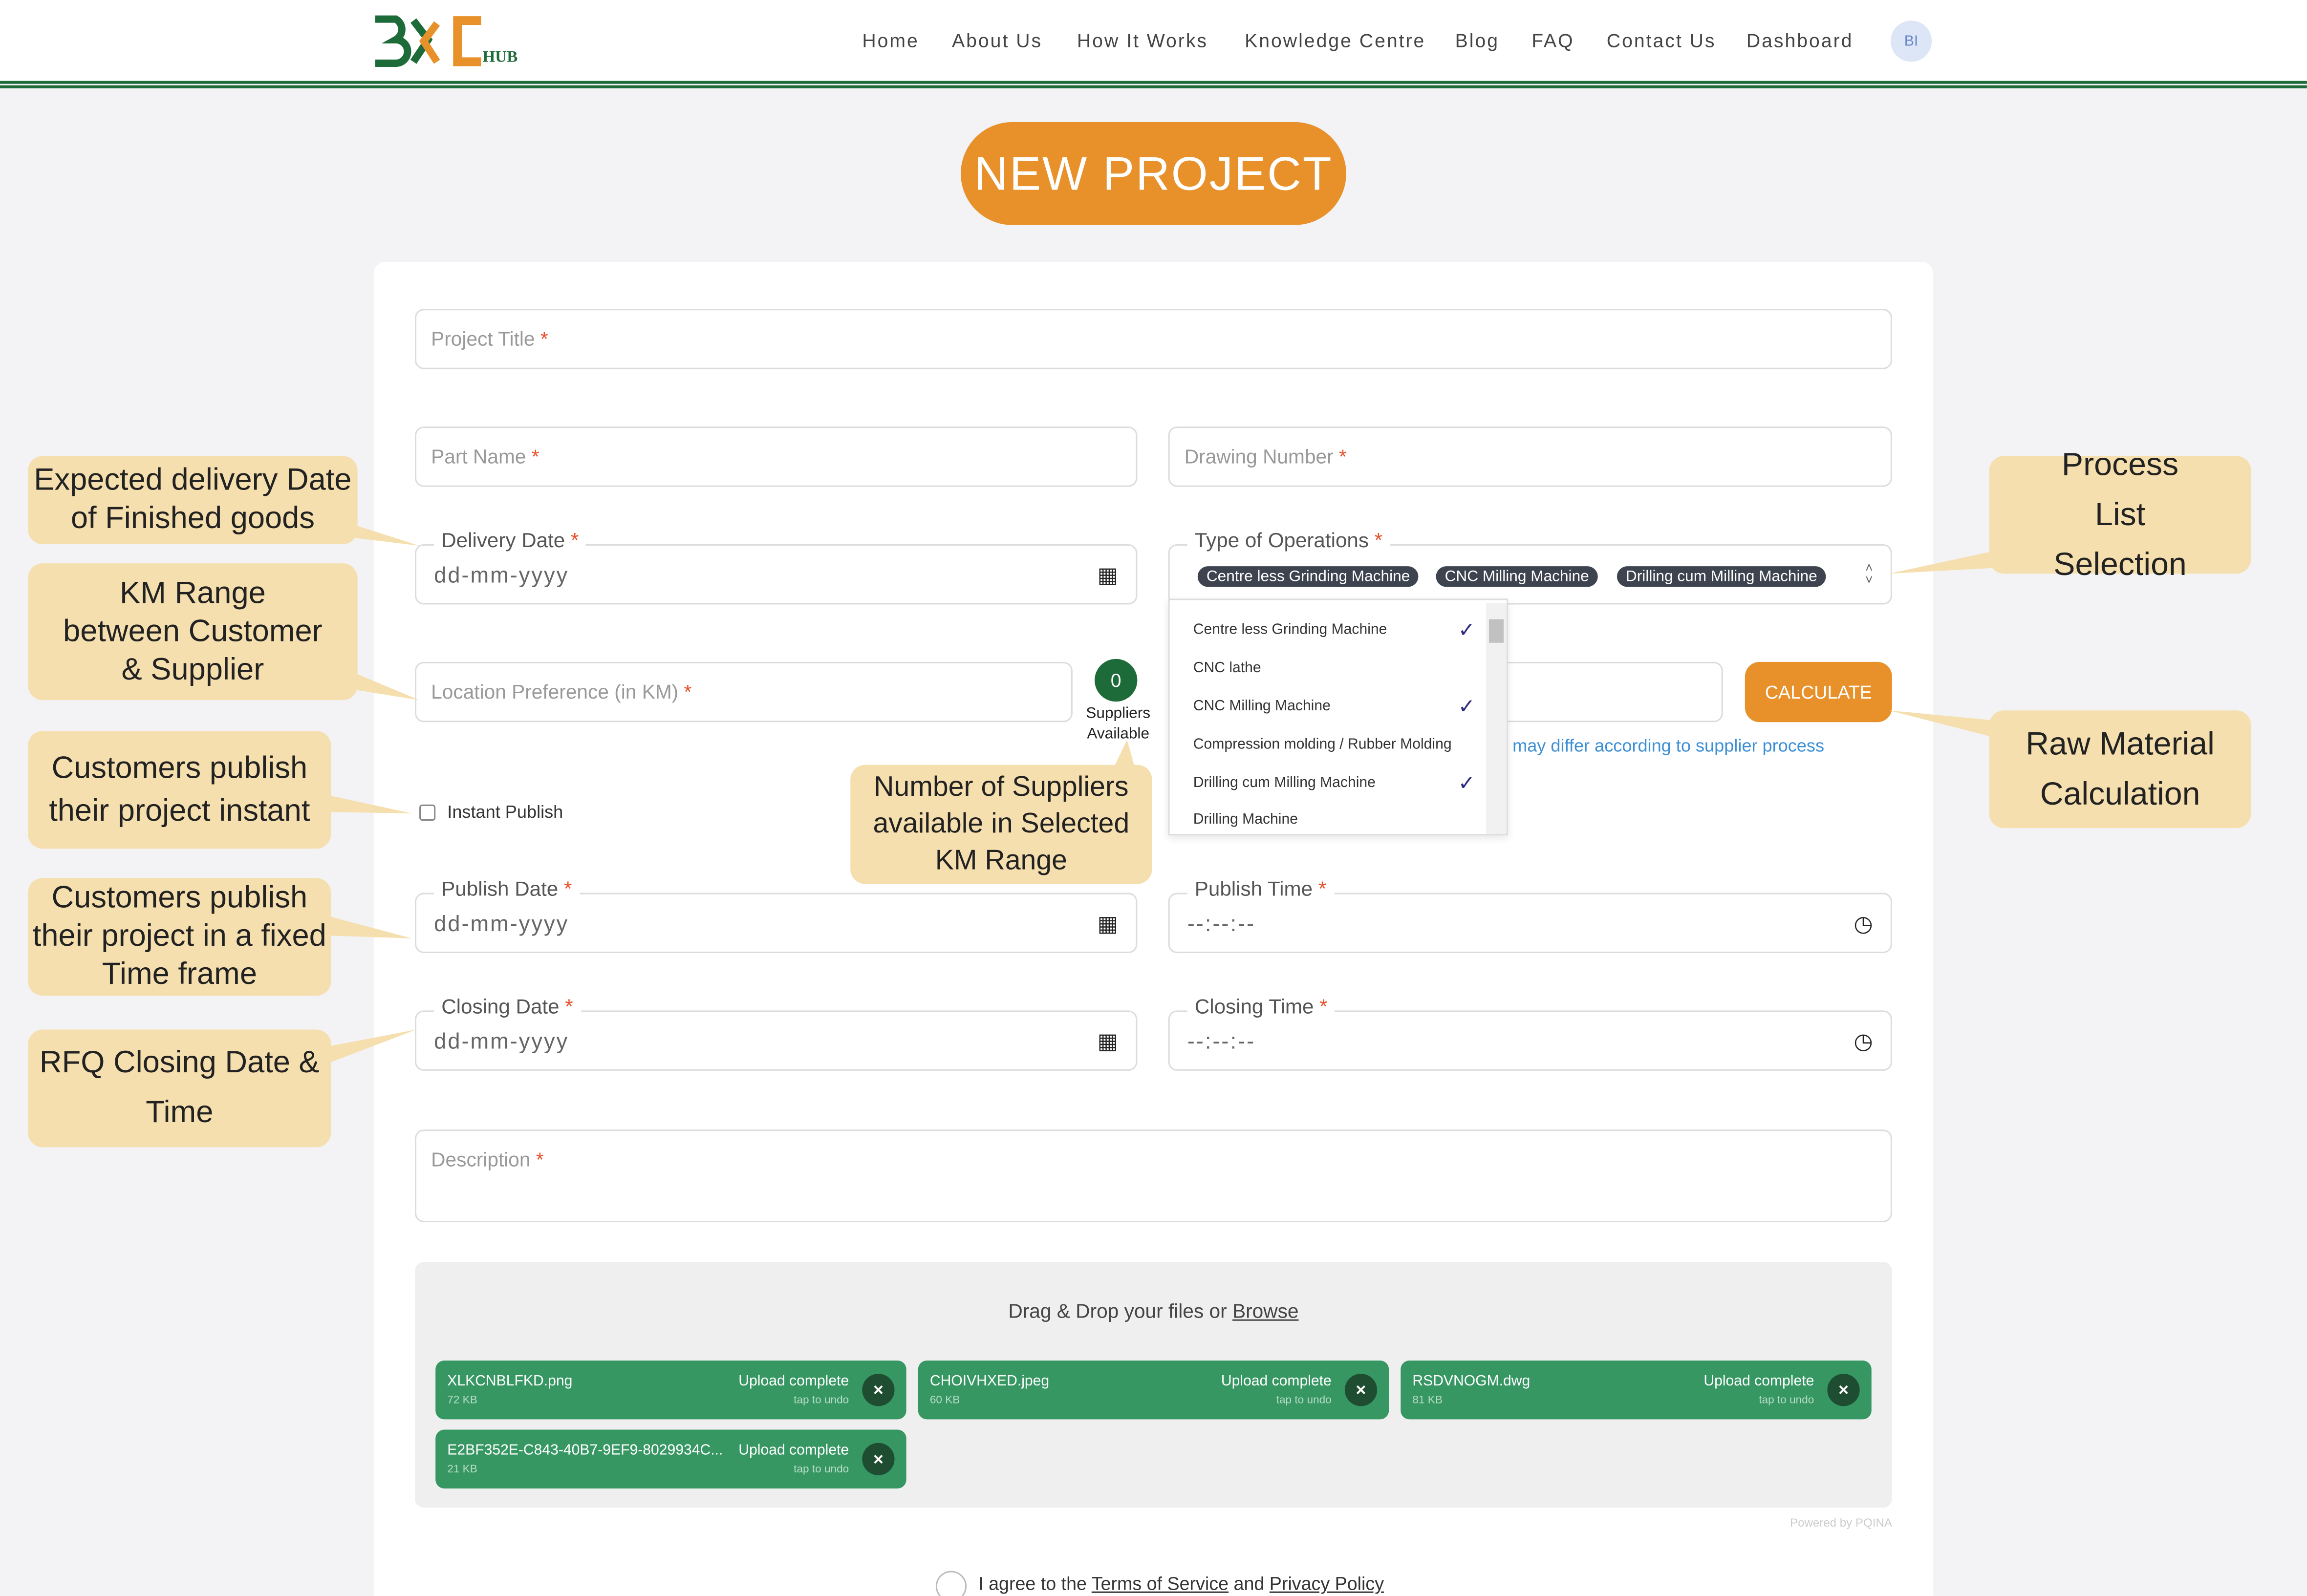  I want to click on callout-process: Process List Selection, so click(2120, 514).